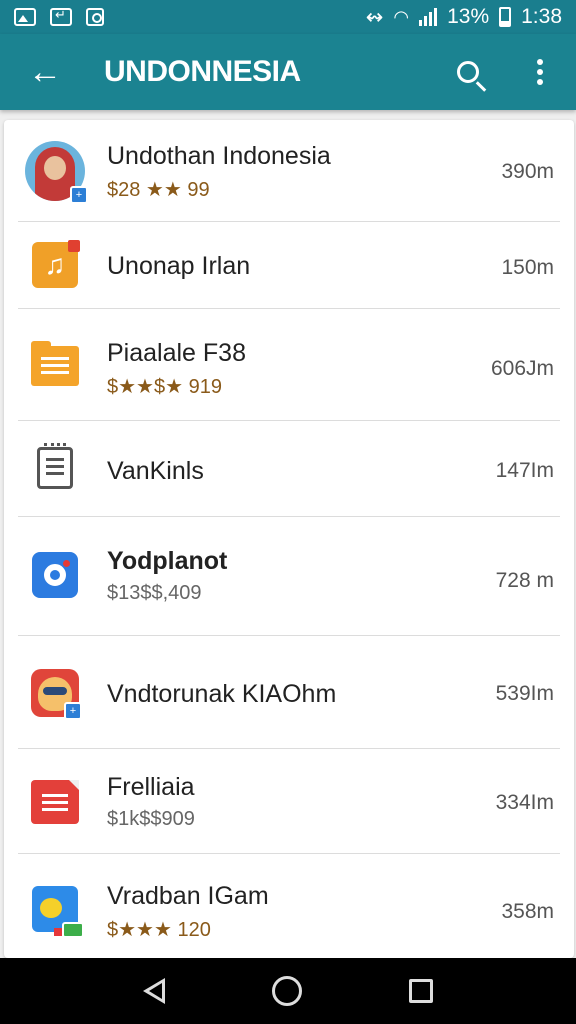 The width and height of the screenshot is (576, 1024). I want to click on search-button, so click(468, 72).